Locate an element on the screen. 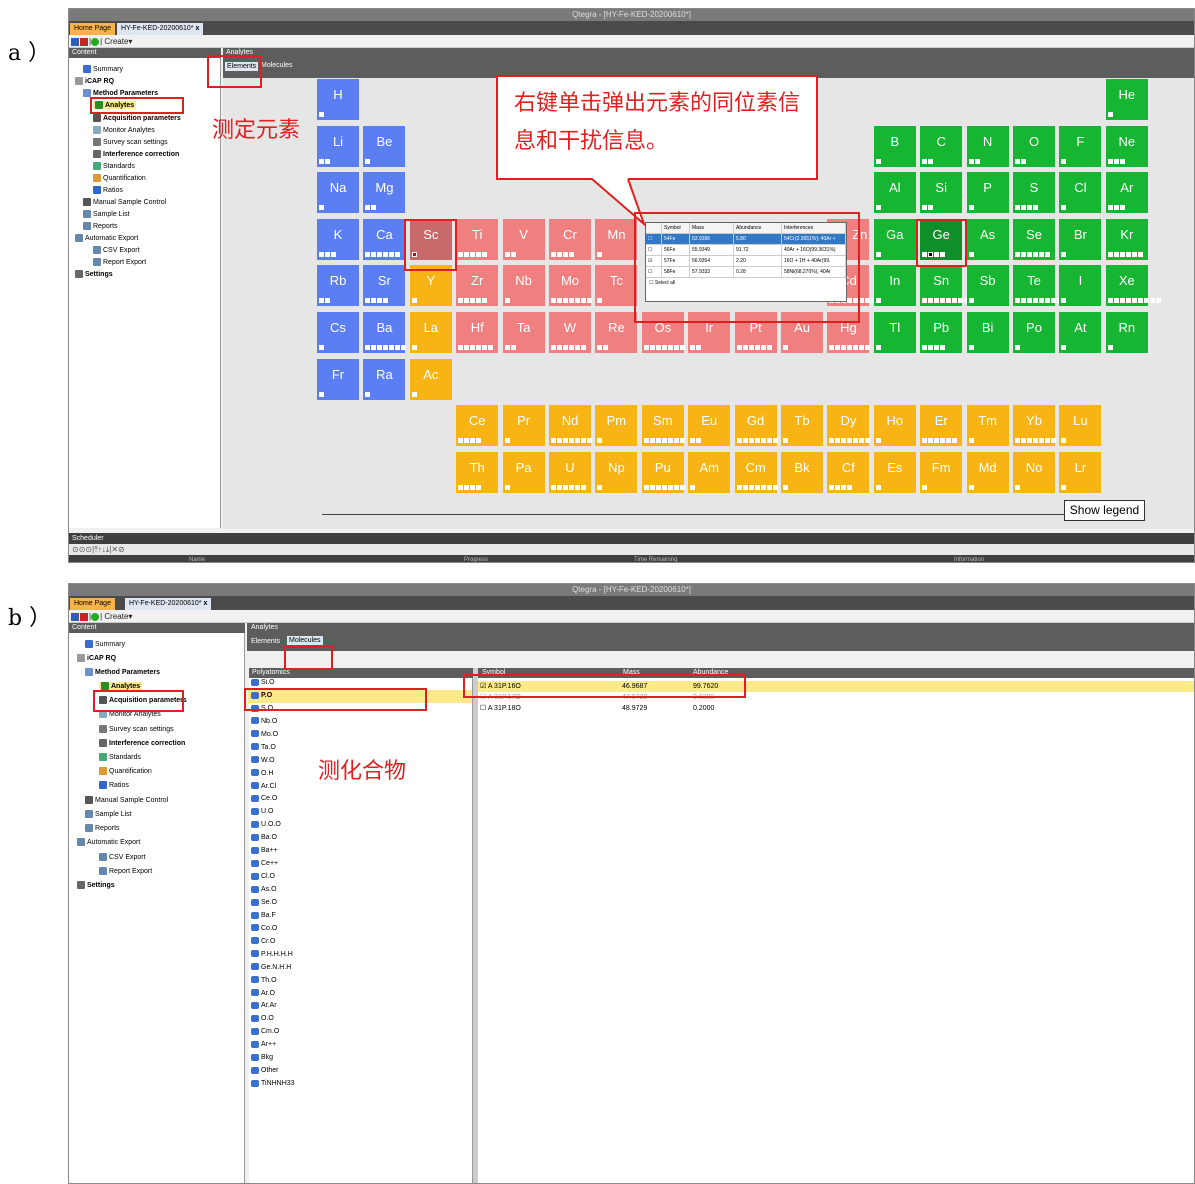 The height and width of the screenshot is (1184, 1195). tree-icap: iCAP RQ is located at coordinates (94, 81).